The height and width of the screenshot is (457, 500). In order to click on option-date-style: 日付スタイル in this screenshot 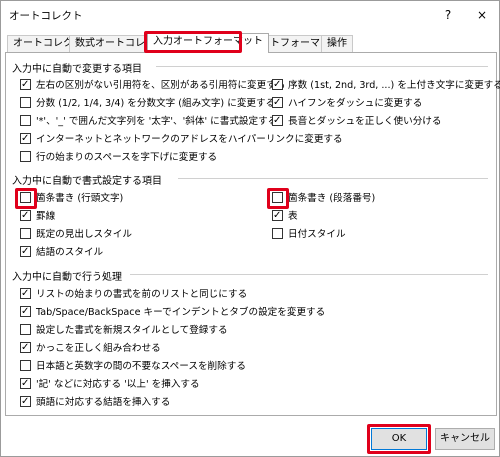, I will do `click(309, 235)`.